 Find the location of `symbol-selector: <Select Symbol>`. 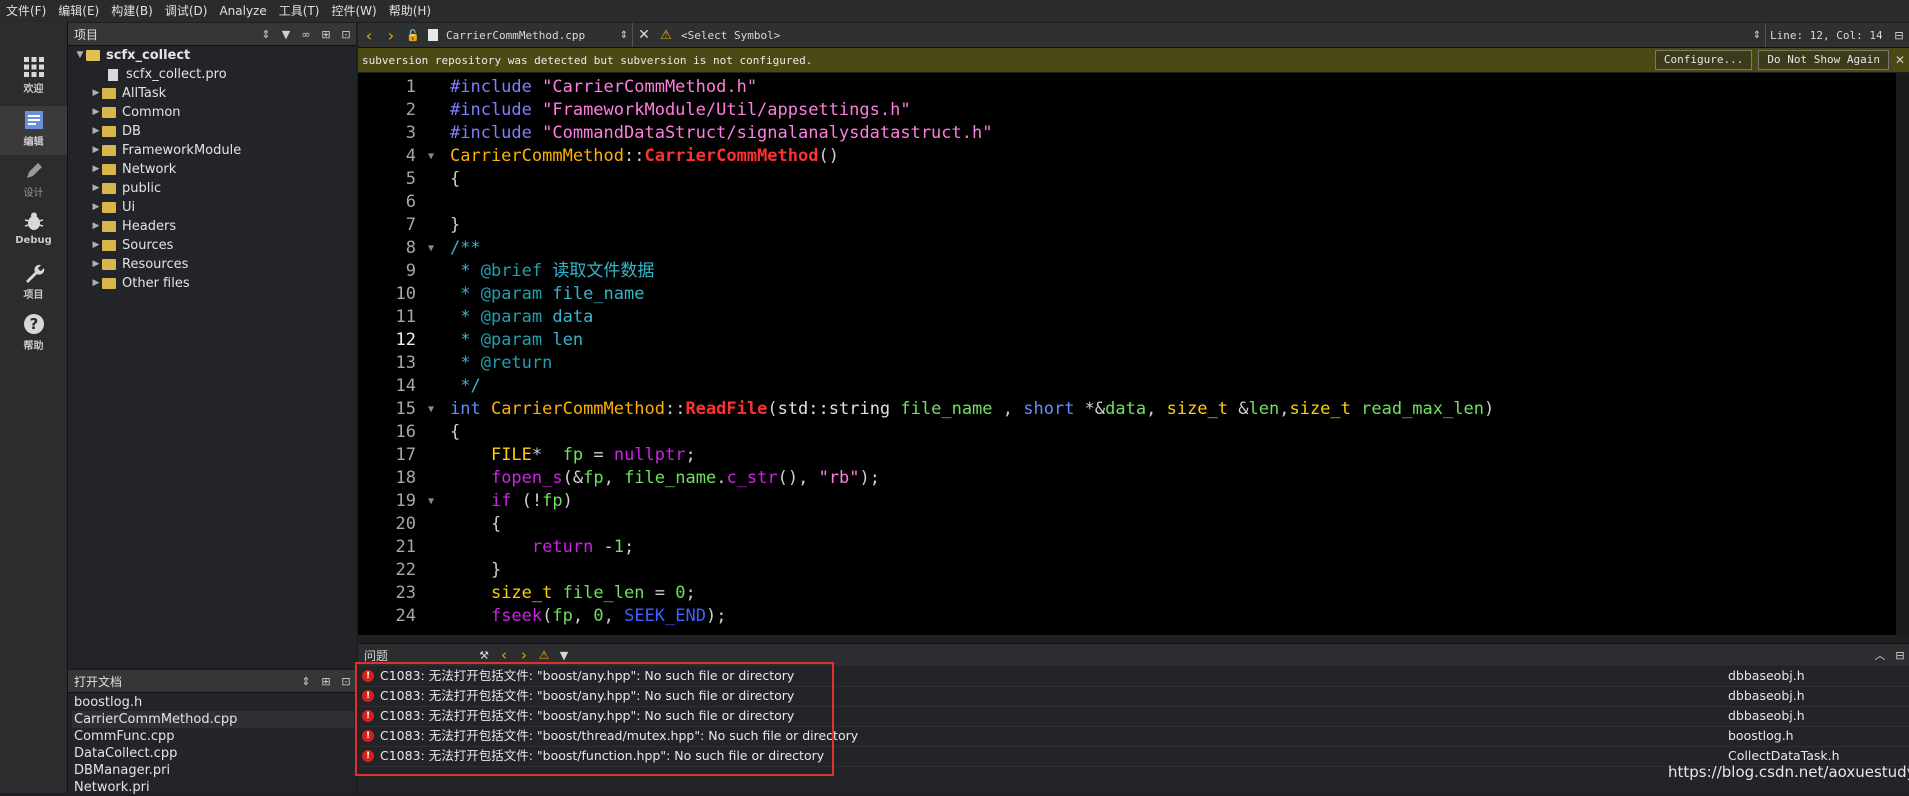

symbol-selector: <Select Symbol> is located at coordinates (1213, 35).